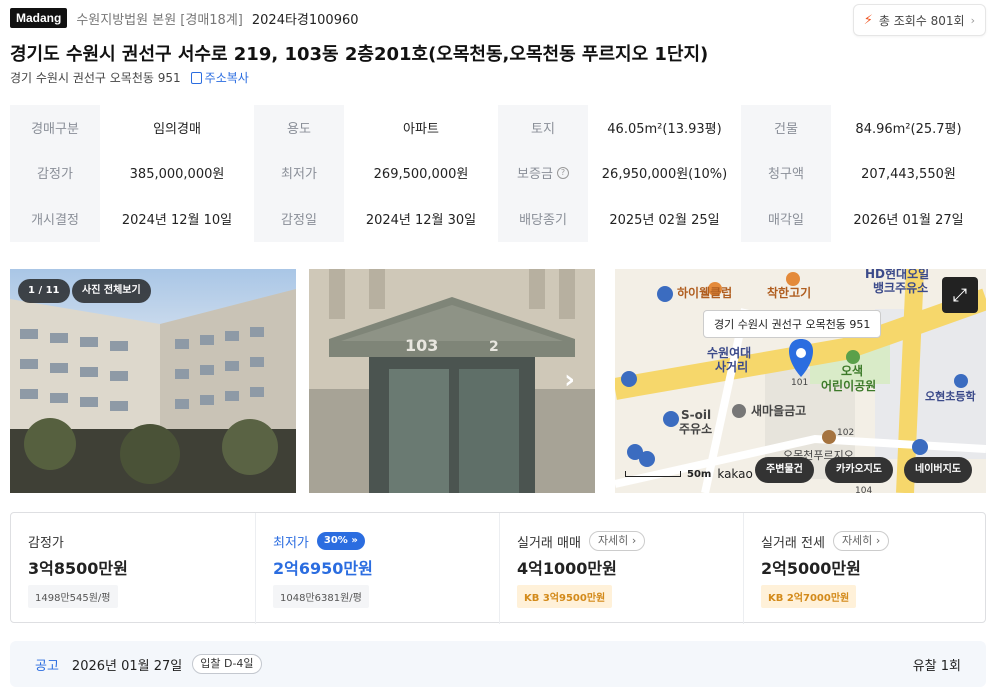 This screenshot has width=1000, height=697. I want to click on summary-label: 실거래 매매, so click(549, 543).